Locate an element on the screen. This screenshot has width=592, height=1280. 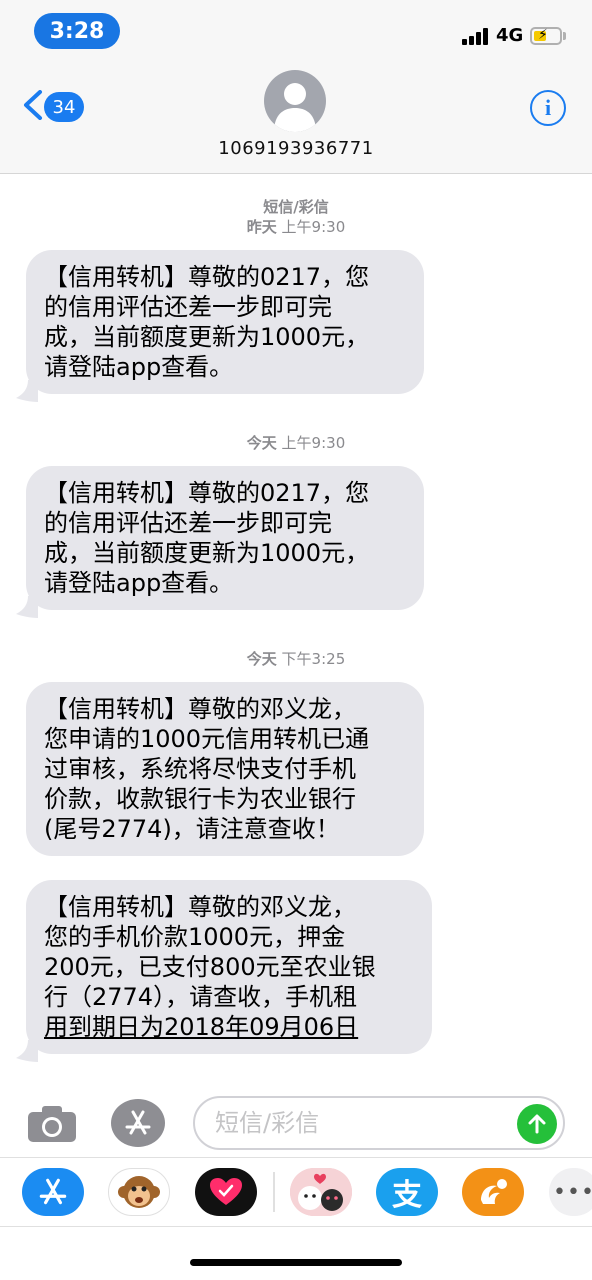
digital-touch-app is located at coordinates (226, 1192).